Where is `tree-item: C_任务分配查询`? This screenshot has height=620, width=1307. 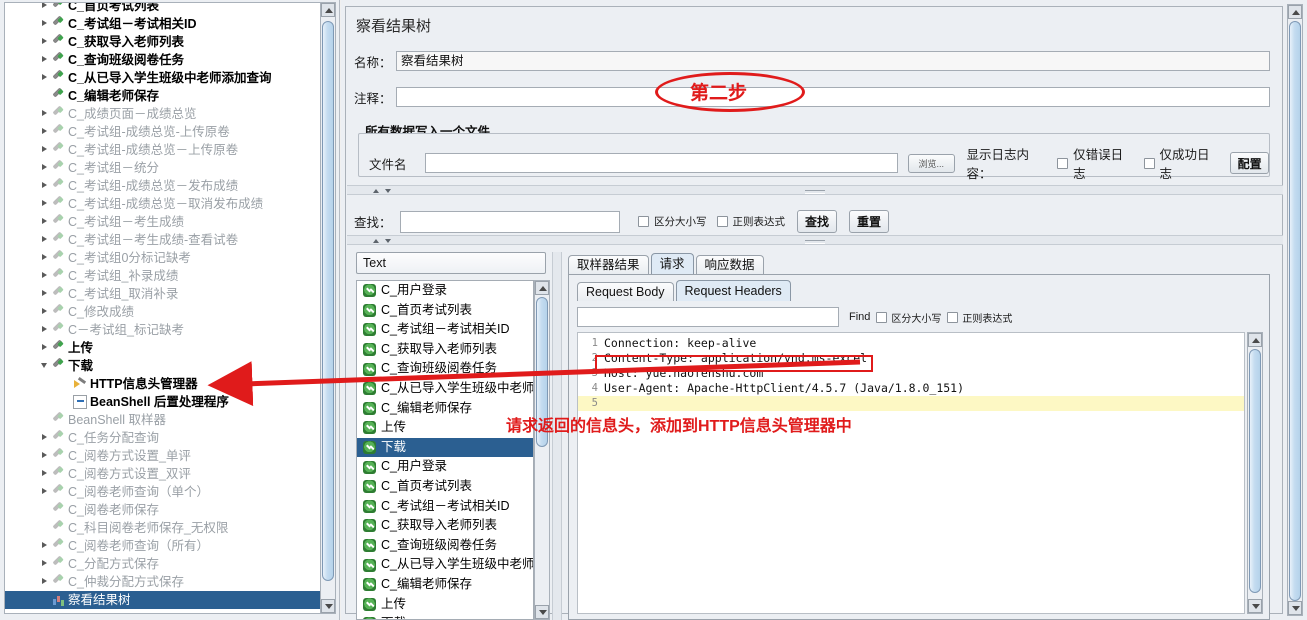 tree-item: C_任务分配查询 is located at coordinates (162, 438).